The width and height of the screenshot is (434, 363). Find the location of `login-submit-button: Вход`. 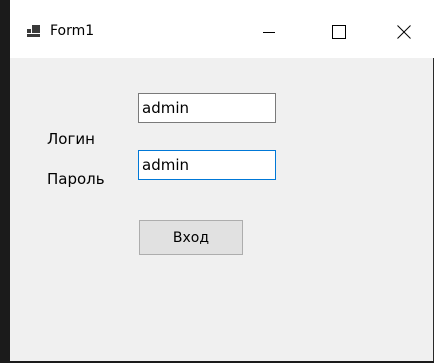

login-submit-button: Вход is located at coordinates (191, 237).